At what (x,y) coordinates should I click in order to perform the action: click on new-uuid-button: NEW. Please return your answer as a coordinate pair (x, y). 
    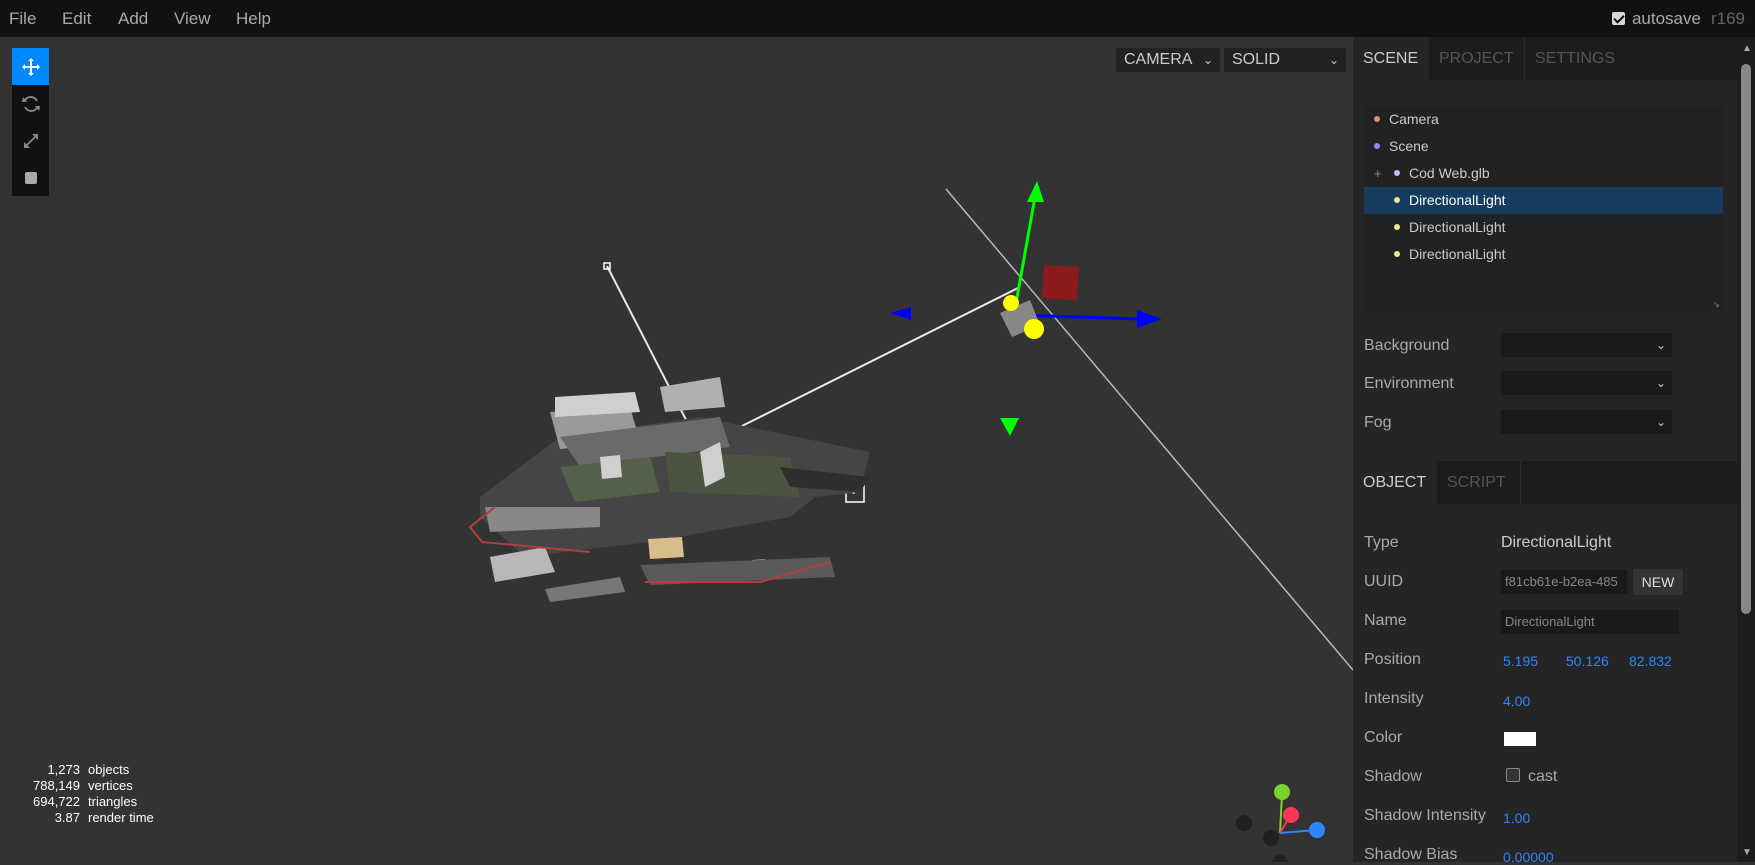
    Looking at the image, I should click on (1658, 582).